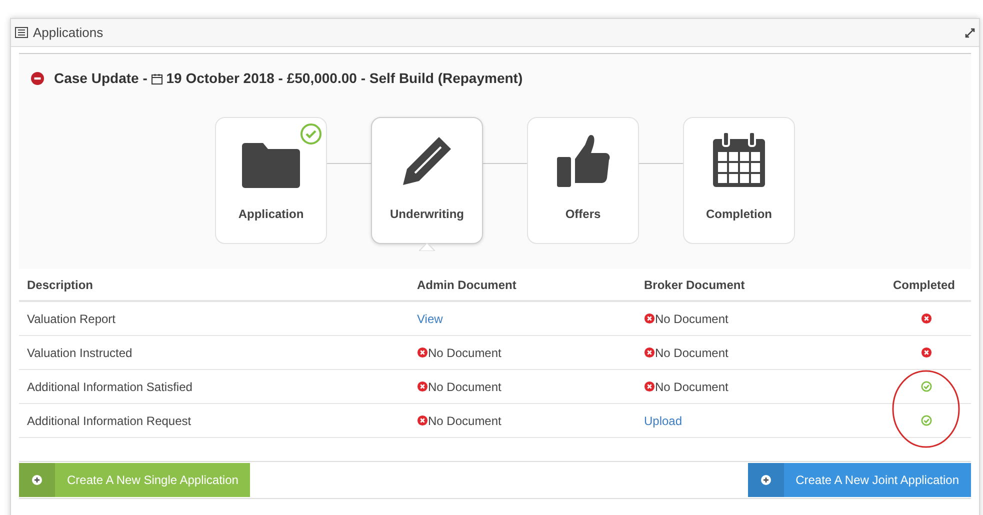 The height and width of the screenshot is (515, 983). I want to click on document-link: View, so click(530, 319).